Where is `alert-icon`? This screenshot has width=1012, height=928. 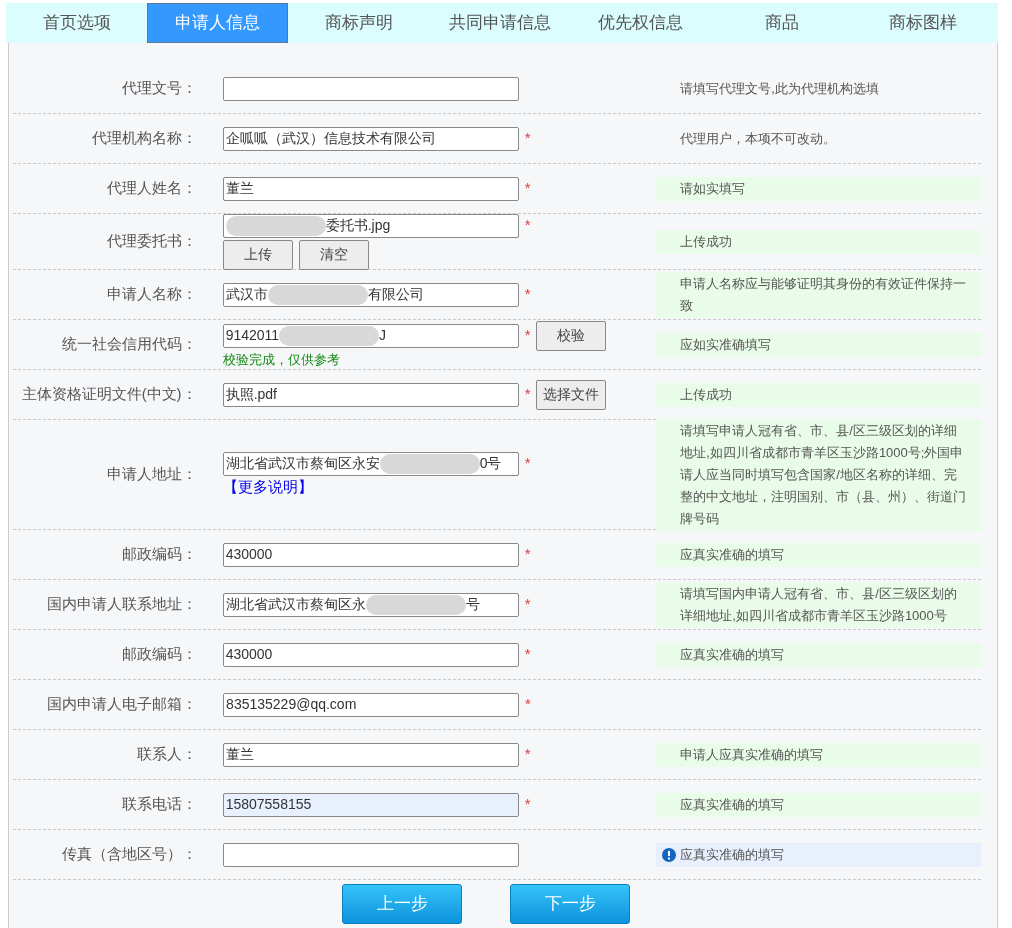 alert-icon is located at coordinates (669, 854).